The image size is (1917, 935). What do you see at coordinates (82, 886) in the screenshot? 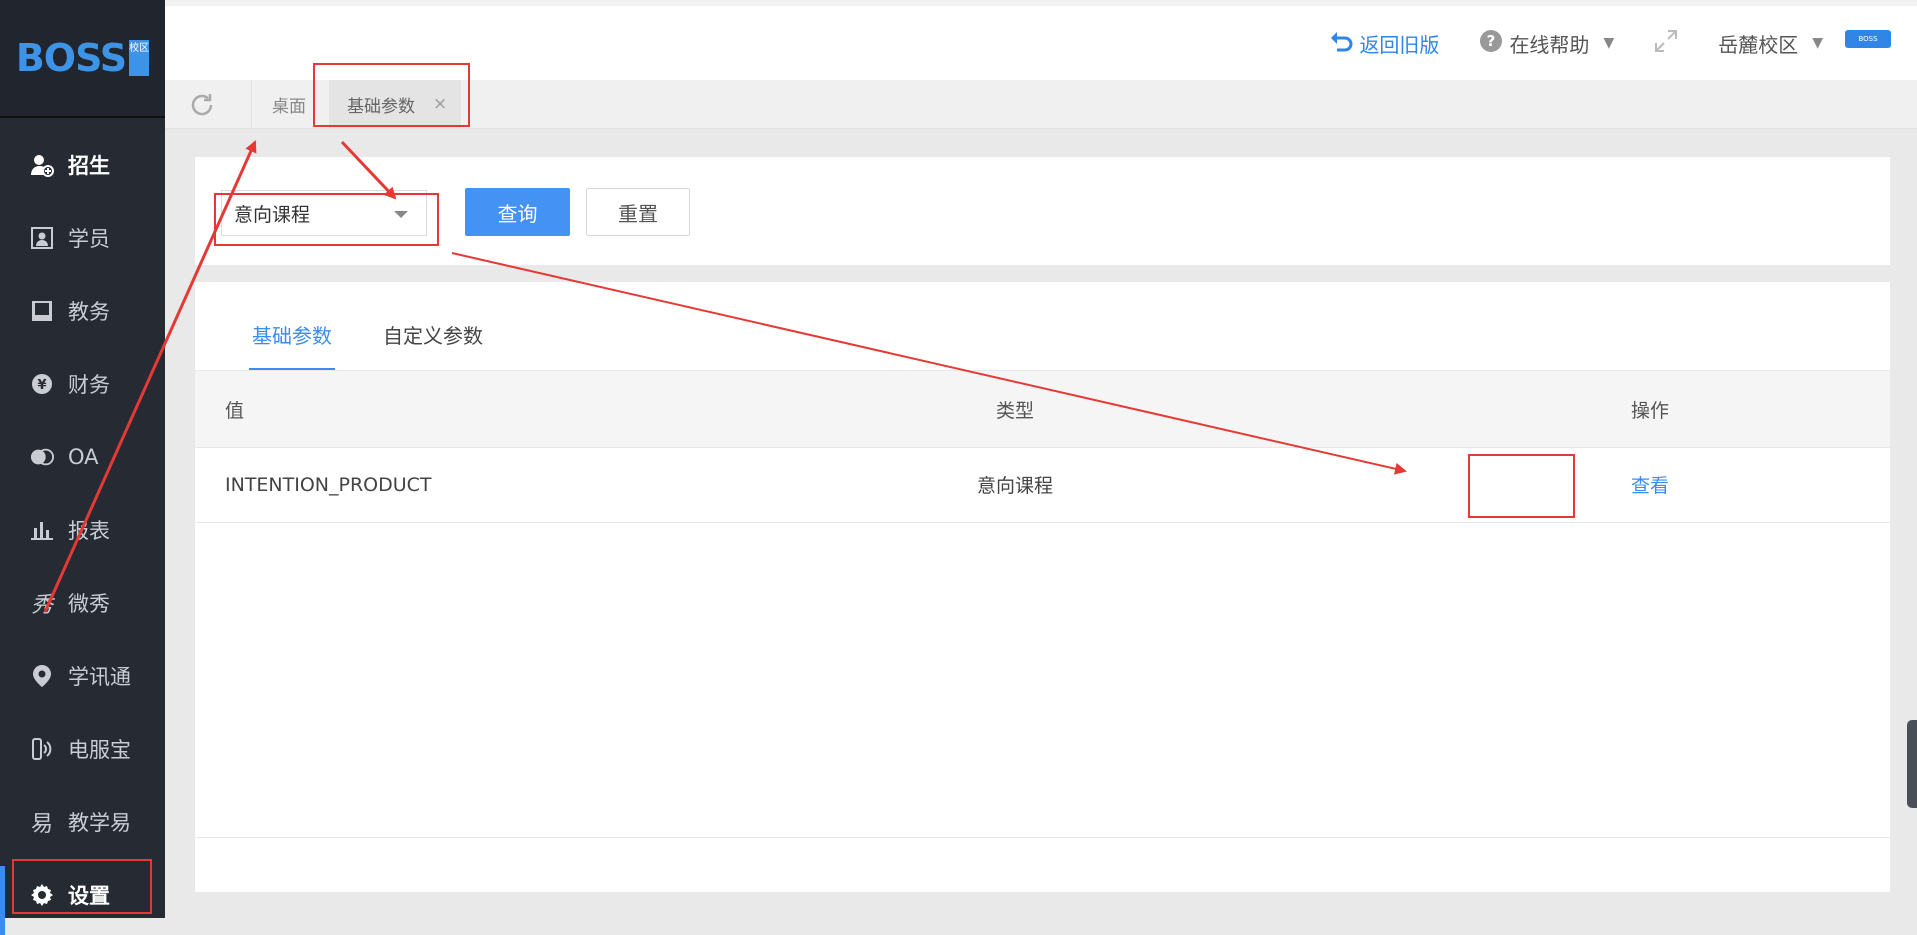
I see `annotation-box-settings` at bounding box center [82, 886].